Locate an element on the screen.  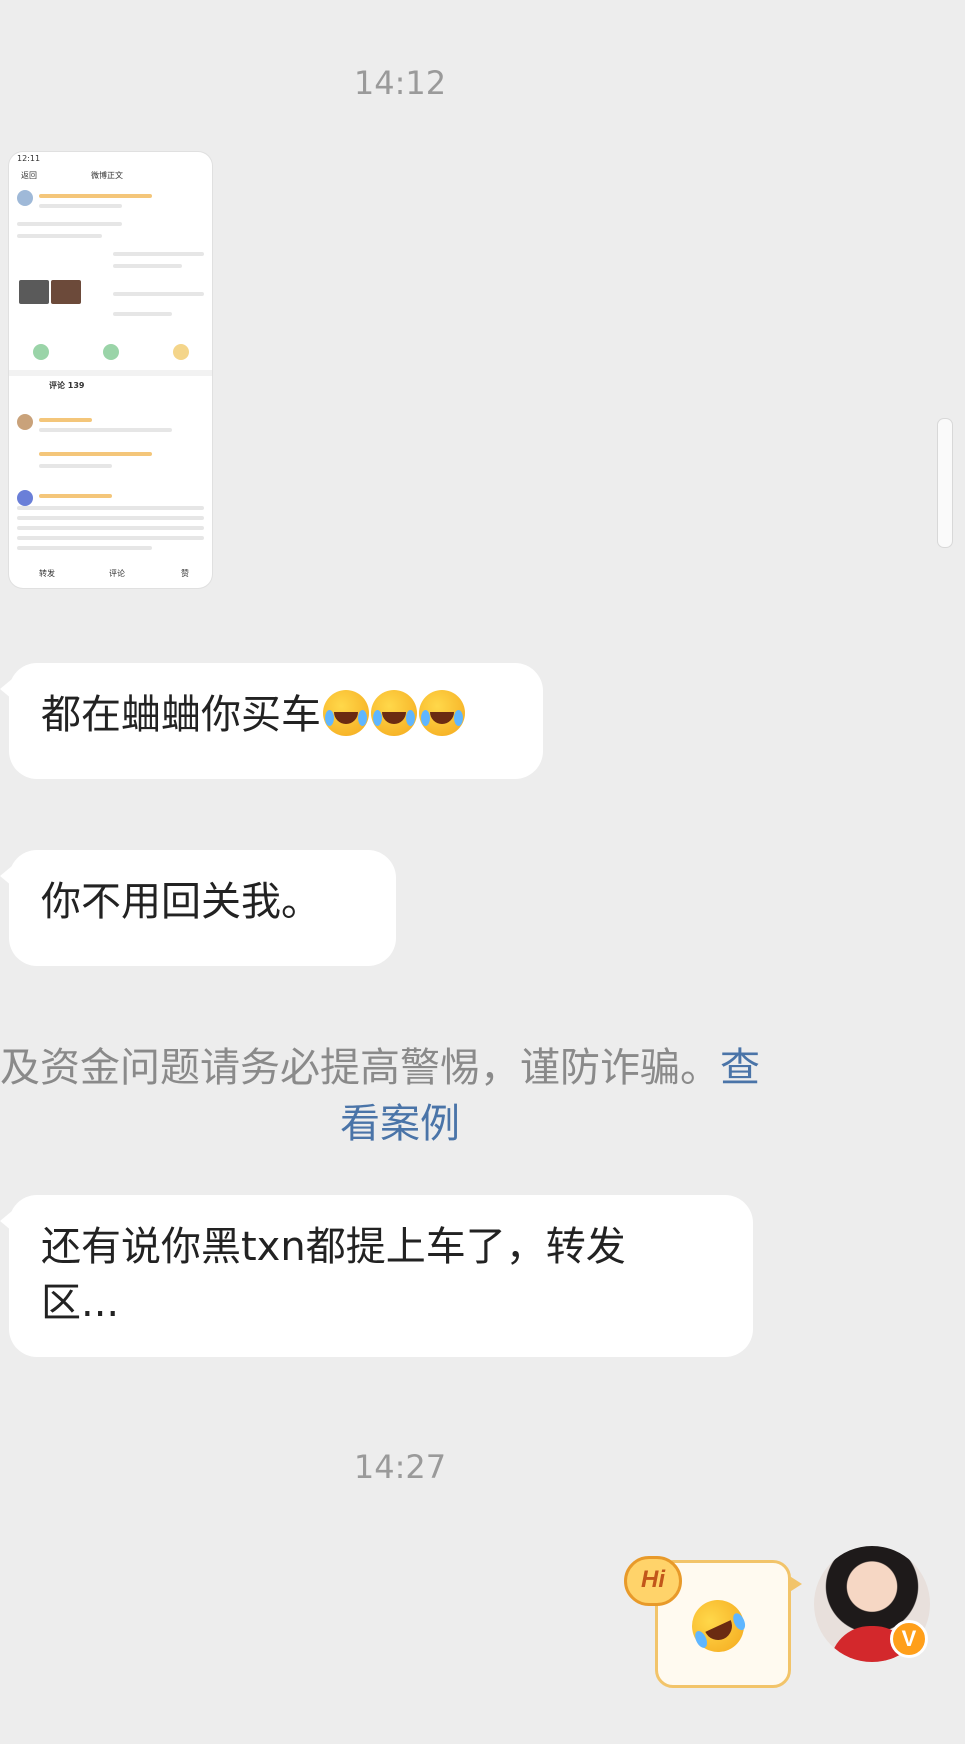
message-bubble: 都在蛐蛐你买车 is located at coordinates (271, 721).